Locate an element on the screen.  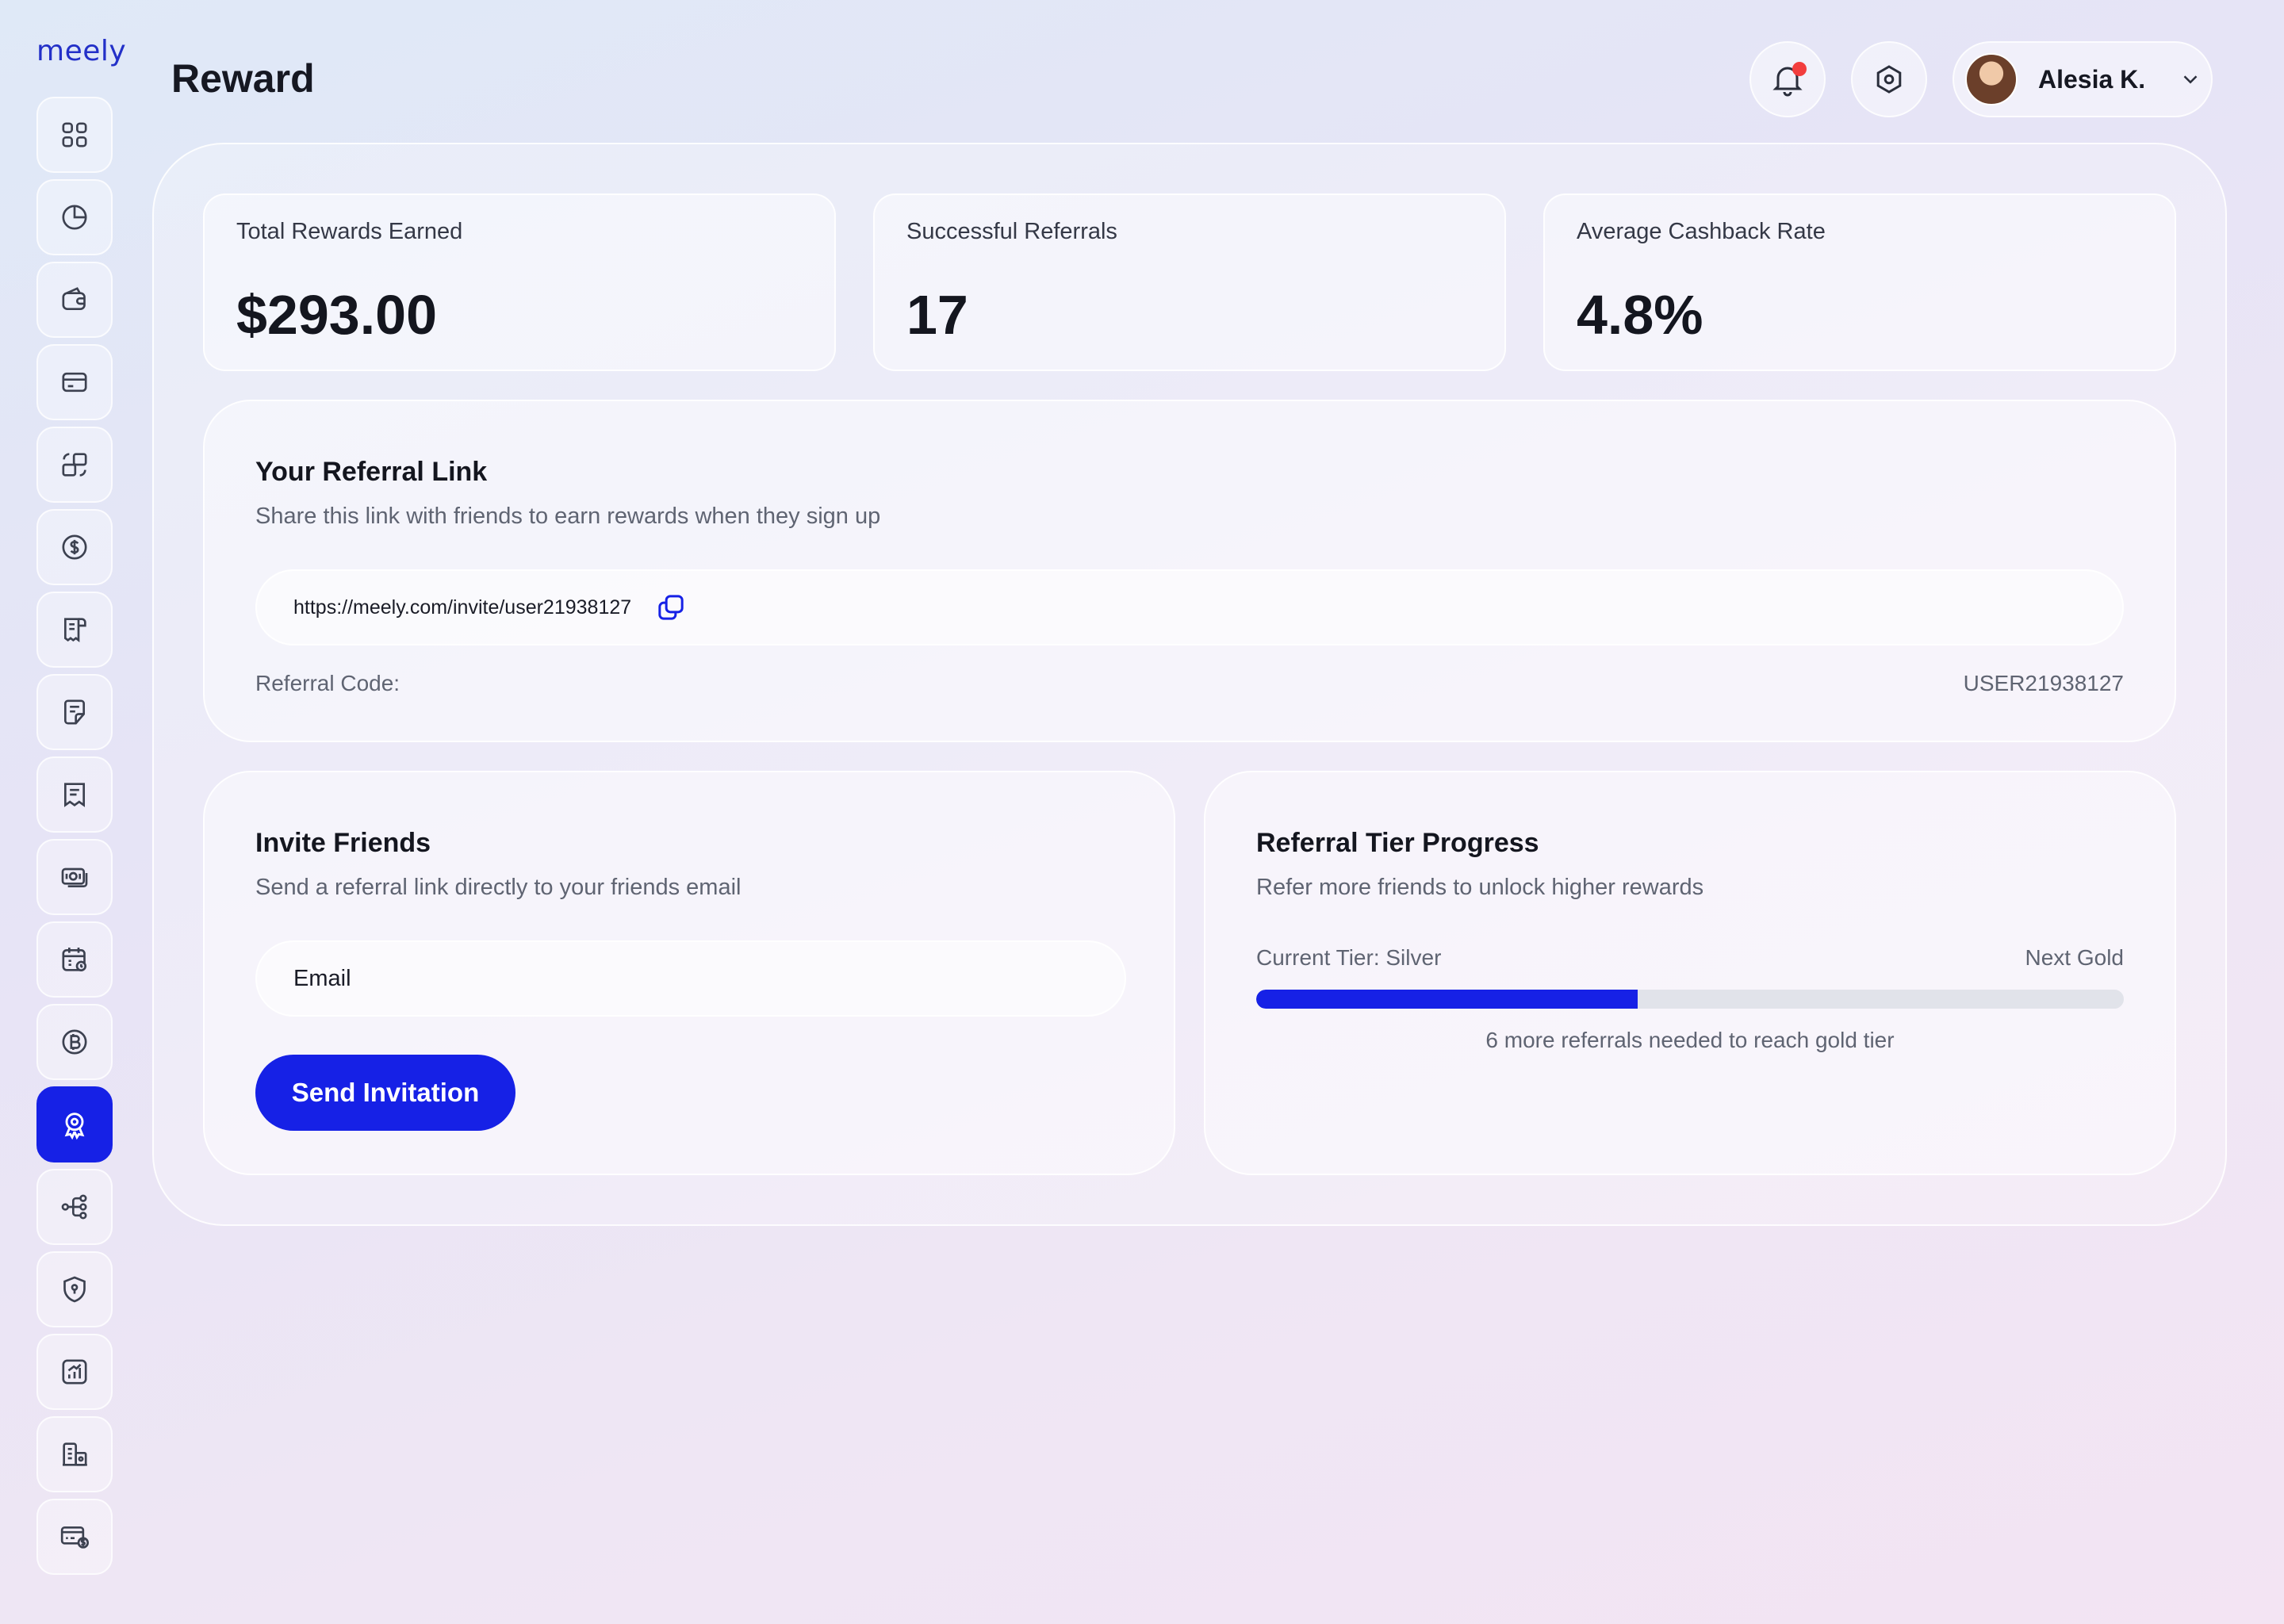
current-tier-label: Current Tier: Silver is located at coordinates (1349, 957).